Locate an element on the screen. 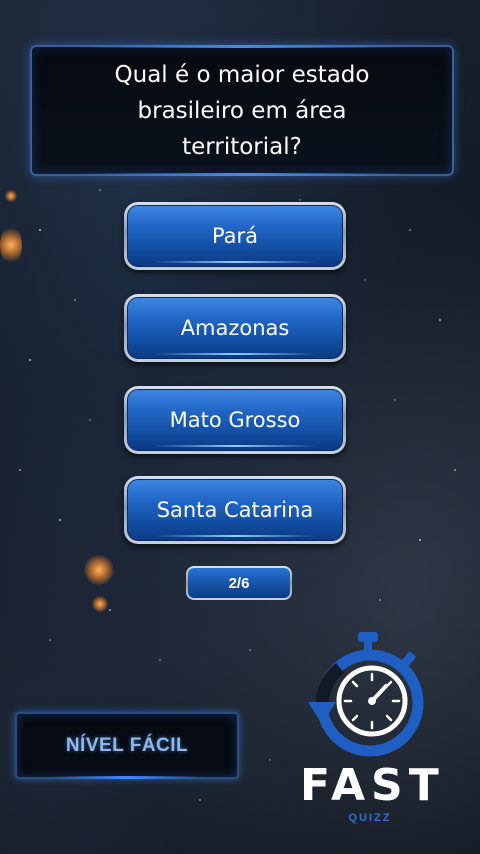  answer-label: Pará is located at coordinates (235, 236).